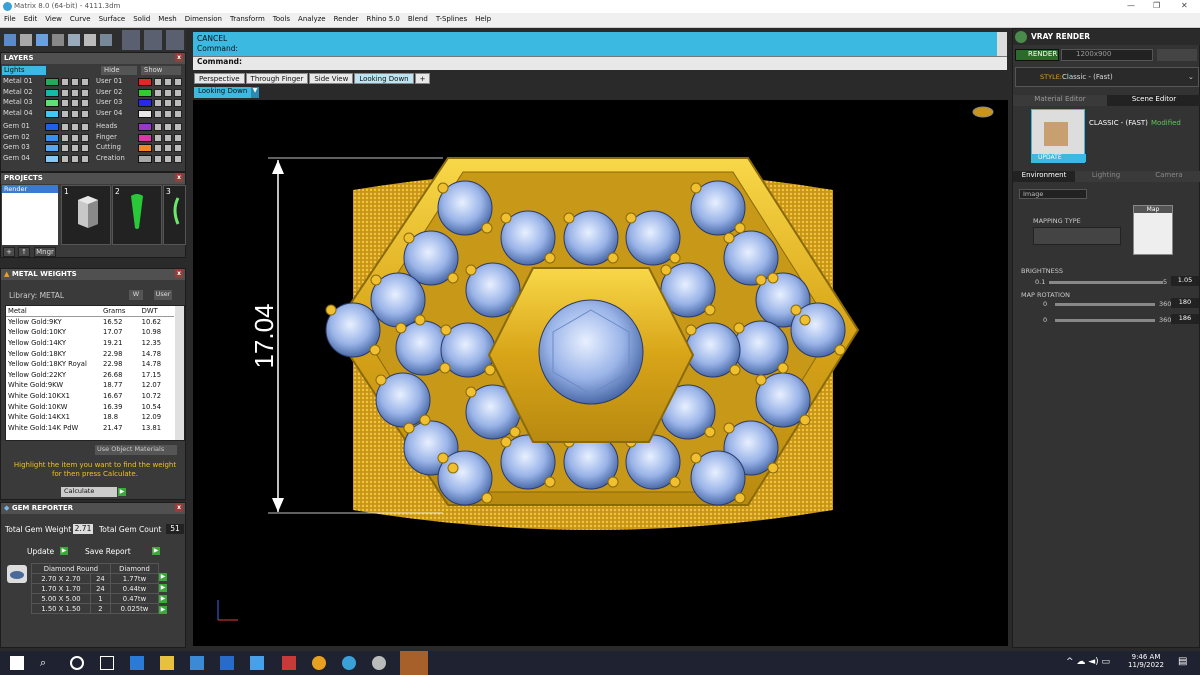 This screenshot has height=675, width=1200. Describe the element at coordinates (600, 63) in the screenshot. I see `command-input: Command:` at that location.